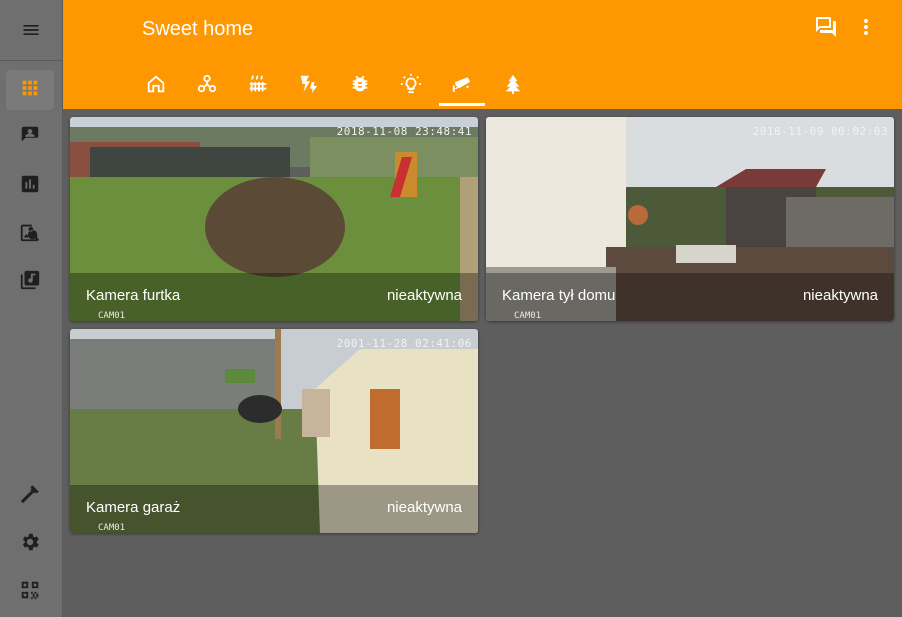 This screenshot has width=902, height=617. Describe the element at coordinates (404, 343) in the screenshot. I see `camera-timestamp: 2001-11-28 02:41:06` at that location.